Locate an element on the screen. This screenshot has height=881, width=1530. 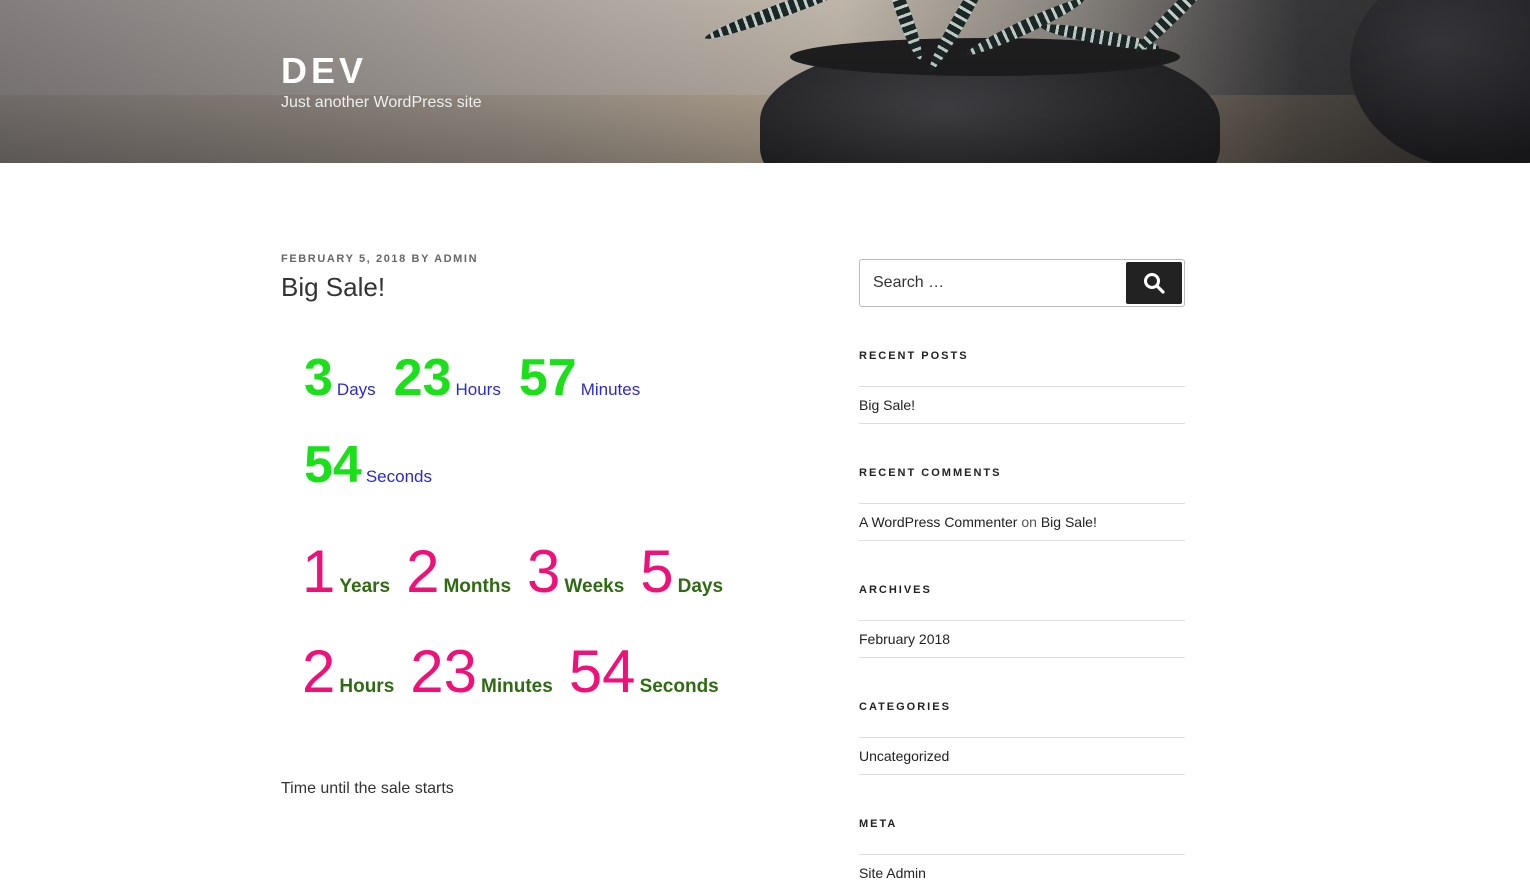
countdown-a-days-value: 3 is located at coordinates (318, 378).